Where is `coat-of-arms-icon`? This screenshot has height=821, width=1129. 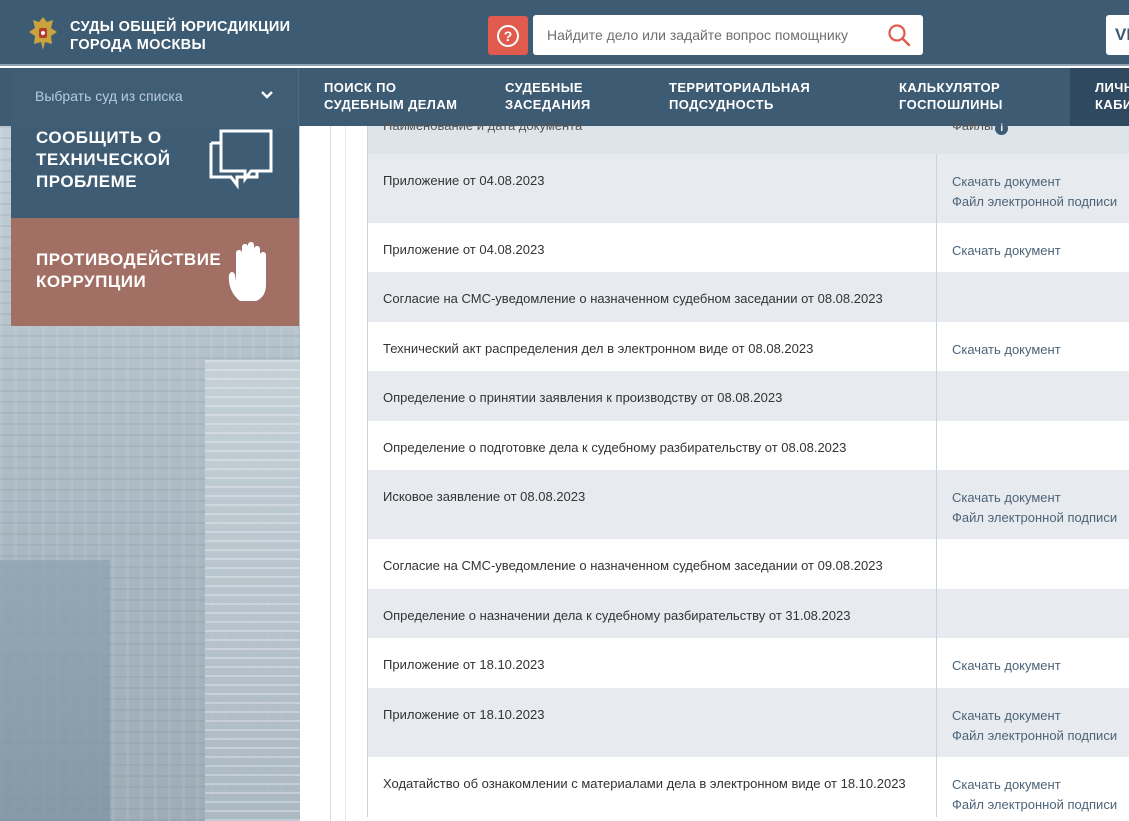 coat-of-arms-icon is located at coordinates (43, 33).